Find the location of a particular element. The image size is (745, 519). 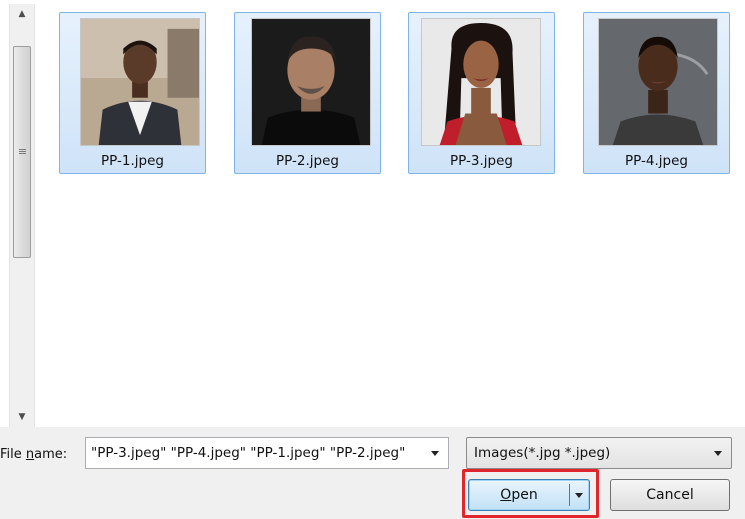

grip-icon is located at coordinates (22, 152).